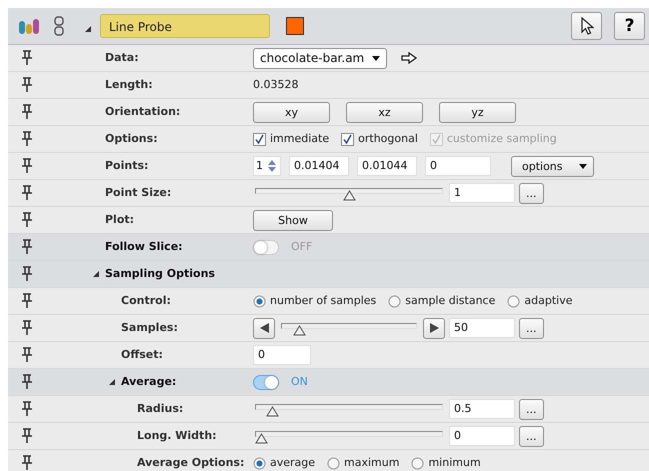 This screenshot has height=471, width=649. What do you see at coordinates (144, 246) in the screenshot?
I see `field-label: Follow Slice:` at bounding box center [144, 246].